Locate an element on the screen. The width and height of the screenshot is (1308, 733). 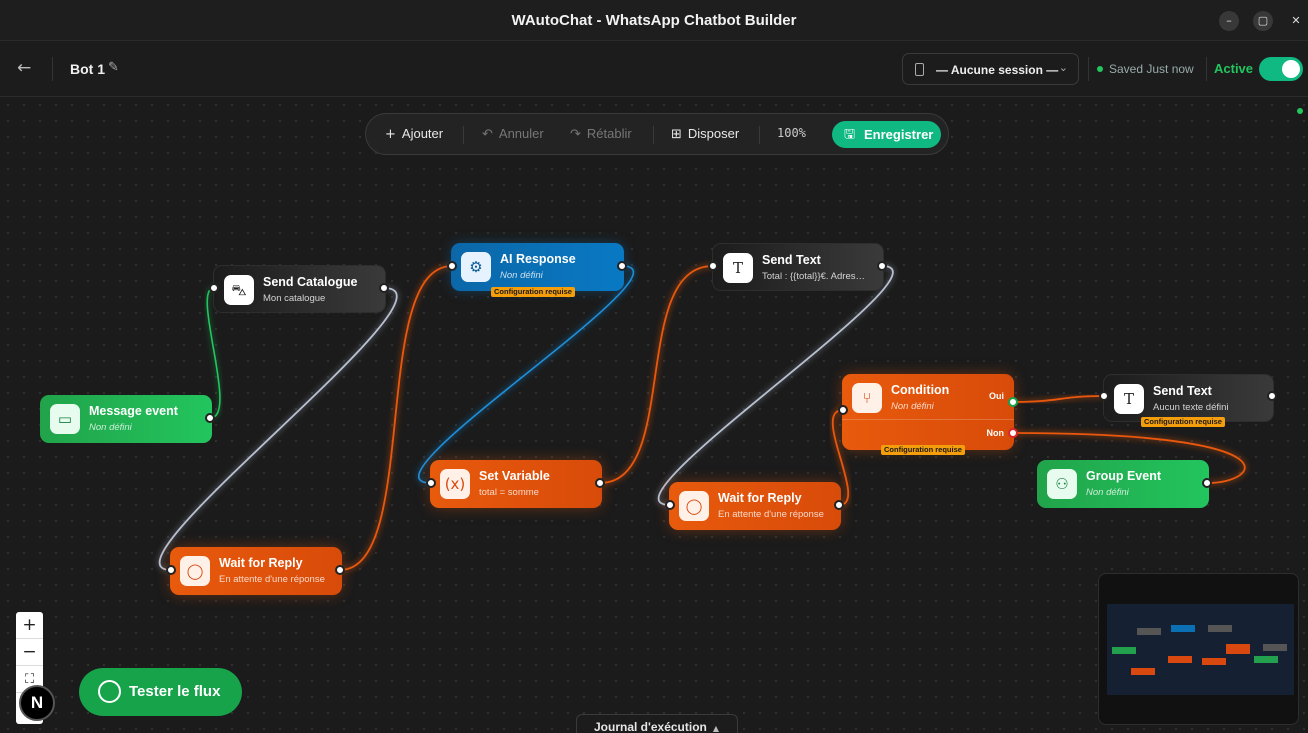
node-message-event: ▭ Message event Non défini is located at coordinates (126, 419).